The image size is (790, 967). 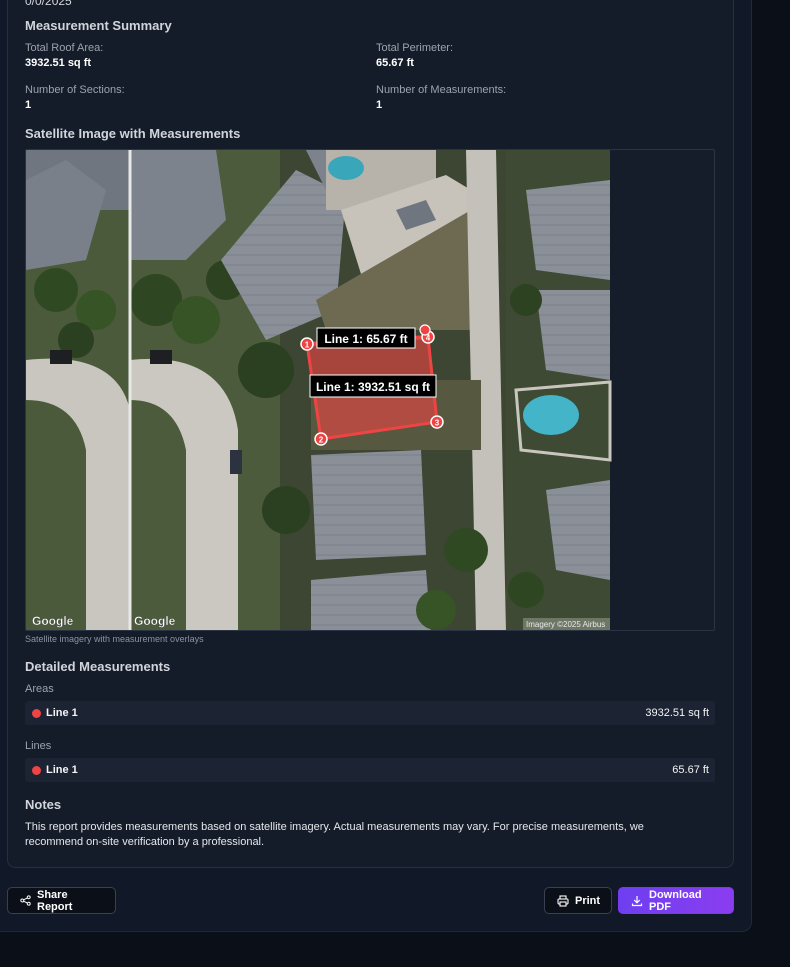 I want to click on area-name: Line 1, so click(x=62, y=713).